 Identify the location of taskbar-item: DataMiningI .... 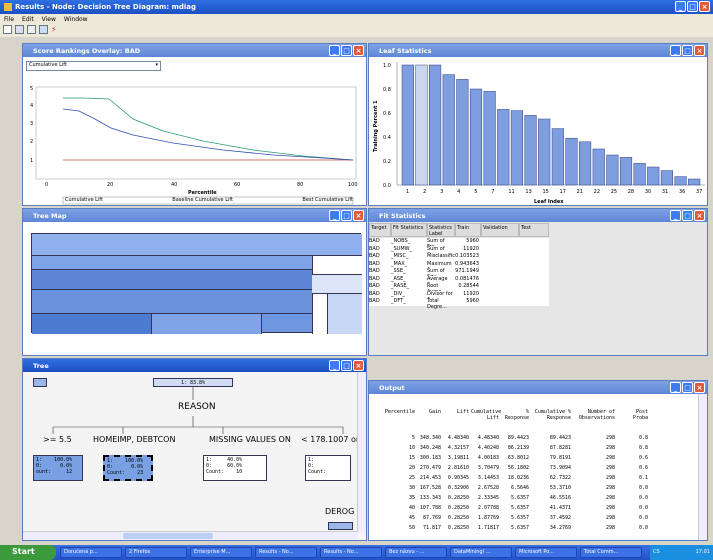
(481, 552).